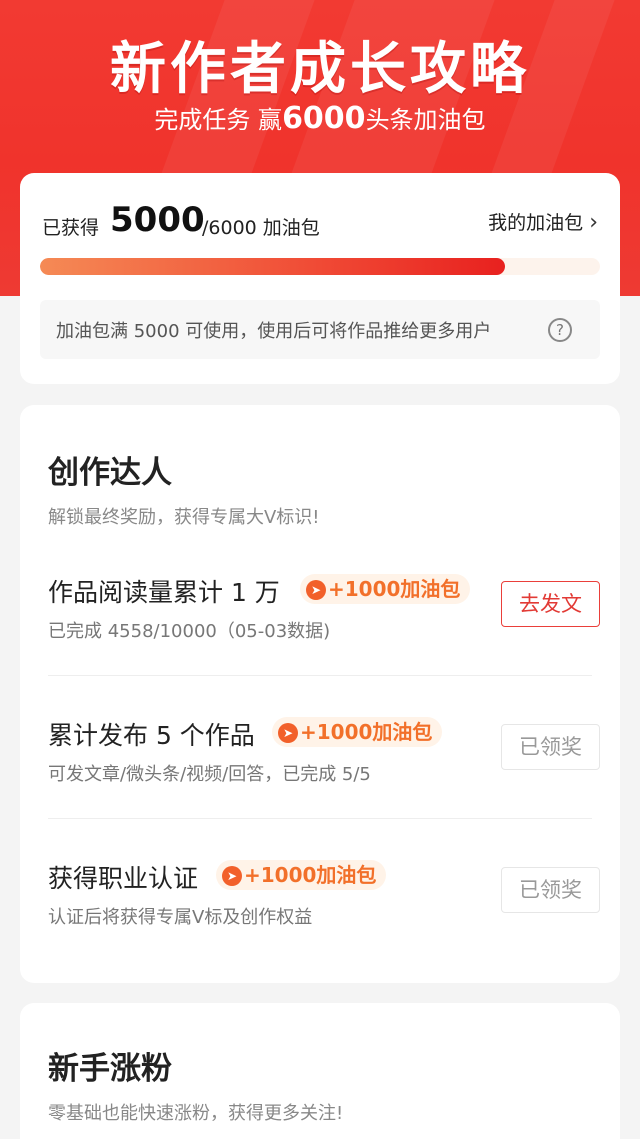 Image resolution: width=640 pixels, height=1139 pixels. I want to click on got-label: 已获得, so click(71, 228).